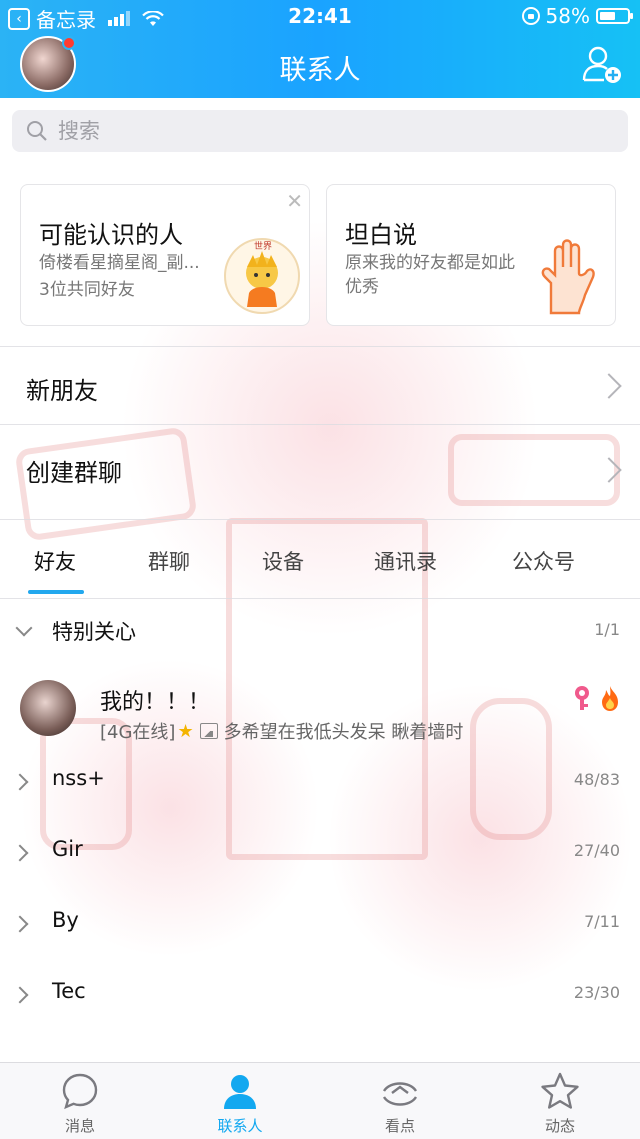 This screenshot has height=1139, width=640. What do you see at coordinates (169, 561) in the screenshot?
I see `tab-groups: 群聊` at bounding box center [169, 561].